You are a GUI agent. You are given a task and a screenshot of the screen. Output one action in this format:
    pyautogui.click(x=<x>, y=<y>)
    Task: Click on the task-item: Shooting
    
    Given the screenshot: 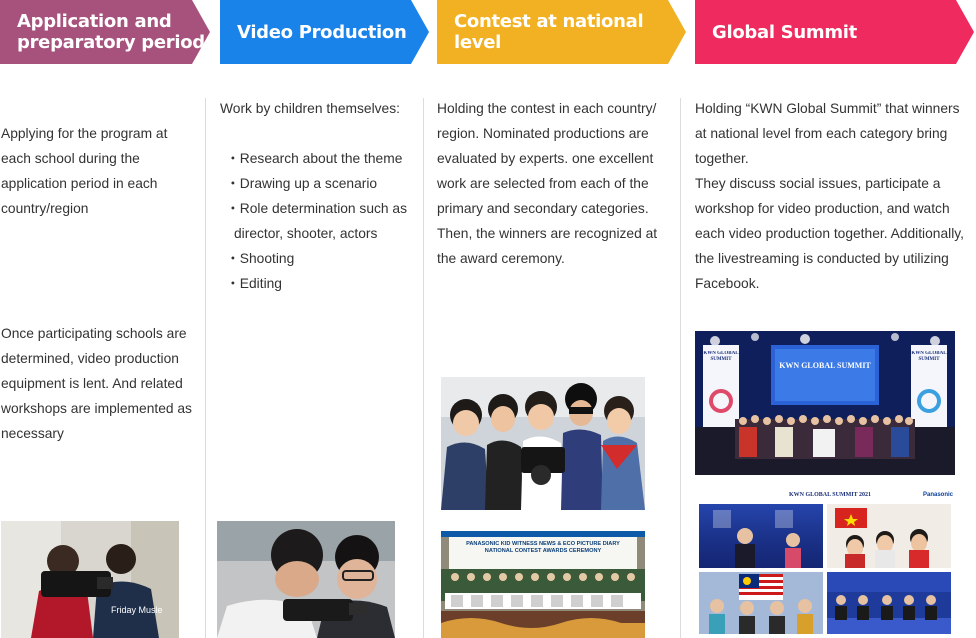 What is the action you would take?
    pyautogui.click(x=320, y=258)
    